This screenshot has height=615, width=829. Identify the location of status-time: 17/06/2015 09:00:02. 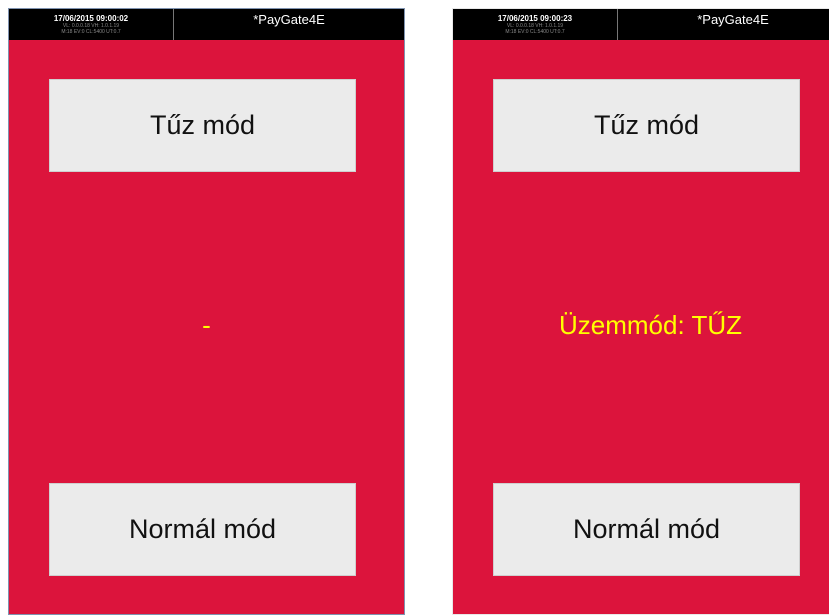
(91, 18).